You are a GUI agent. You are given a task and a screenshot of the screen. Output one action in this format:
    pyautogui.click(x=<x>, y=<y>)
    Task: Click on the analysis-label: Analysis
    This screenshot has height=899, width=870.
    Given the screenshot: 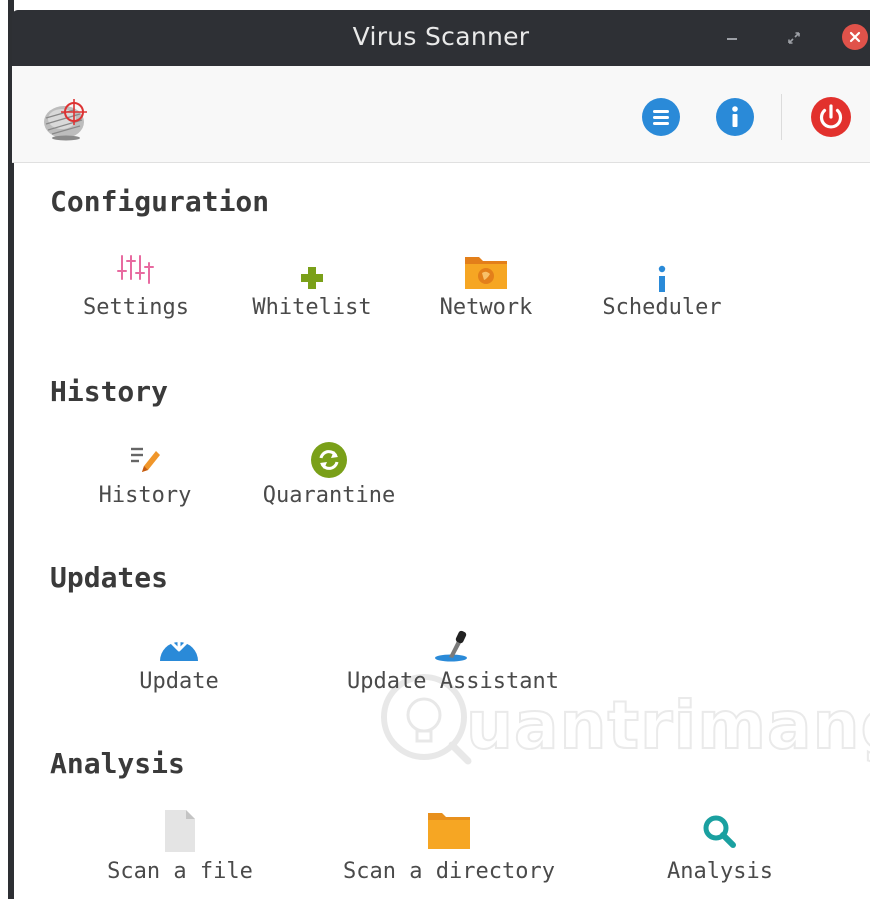 What is the action you would take?
    pyautogui.click(x=720, y=871)
    